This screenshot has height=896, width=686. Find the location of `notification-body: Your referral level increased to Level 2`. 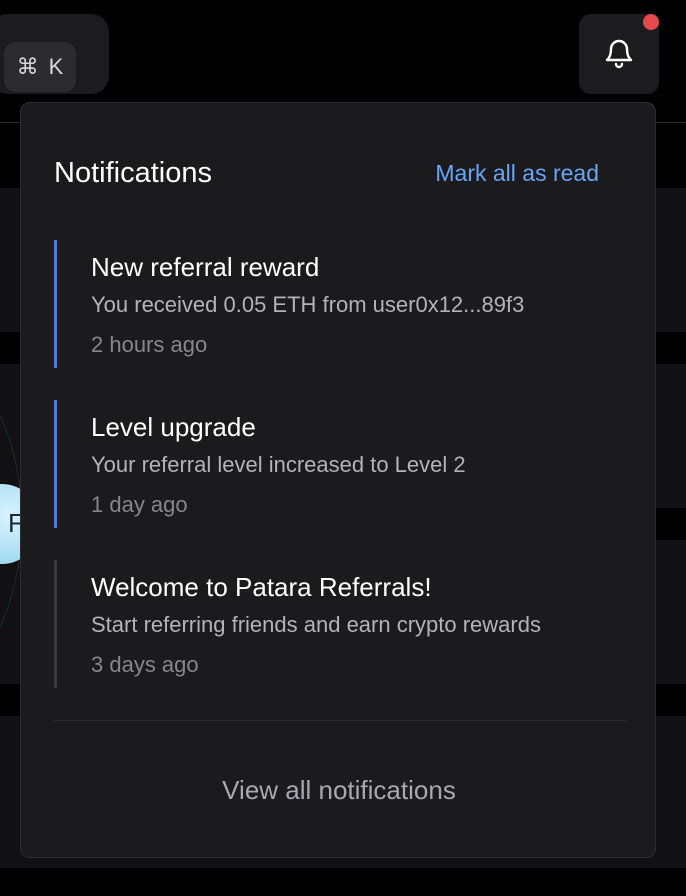

notification-body: Your referral level increased to Level 2 is located at coordinates (278, 464).